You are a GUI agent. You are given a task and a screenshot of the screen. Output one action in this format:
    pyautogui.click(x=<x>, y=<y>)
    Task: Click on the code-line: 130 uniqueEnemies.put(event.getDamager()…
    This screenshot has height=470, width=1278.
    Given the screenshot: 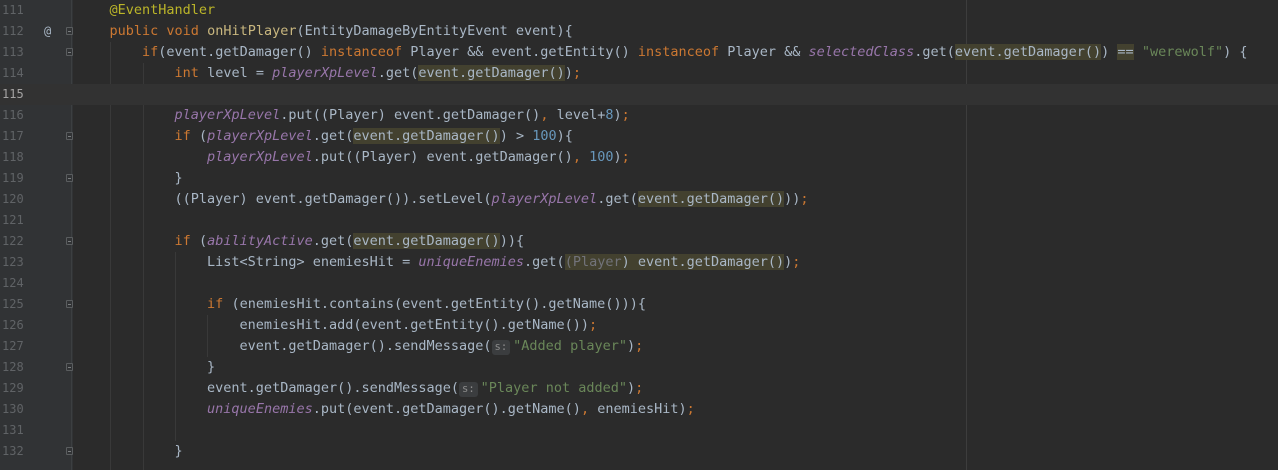 What is the action you would take?
    pyautogui.click(x=639, y=409)
    